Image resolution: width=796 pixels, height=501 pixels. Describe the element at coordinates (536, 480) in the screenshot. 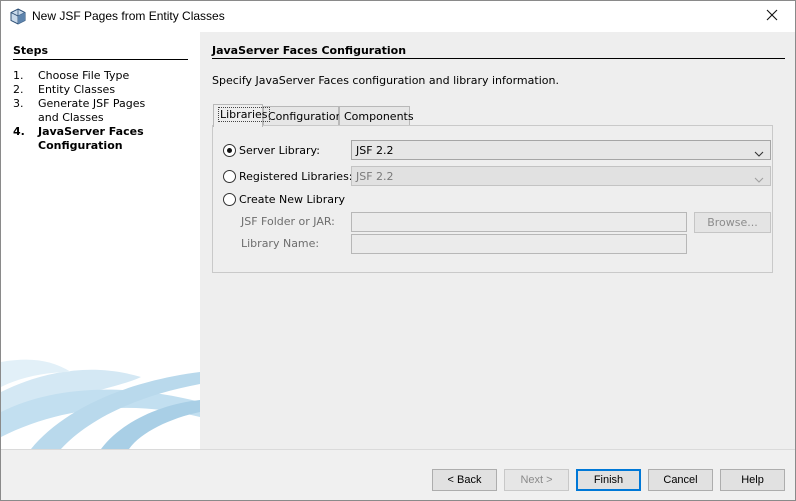

I see `next-button: Next >` at that location.